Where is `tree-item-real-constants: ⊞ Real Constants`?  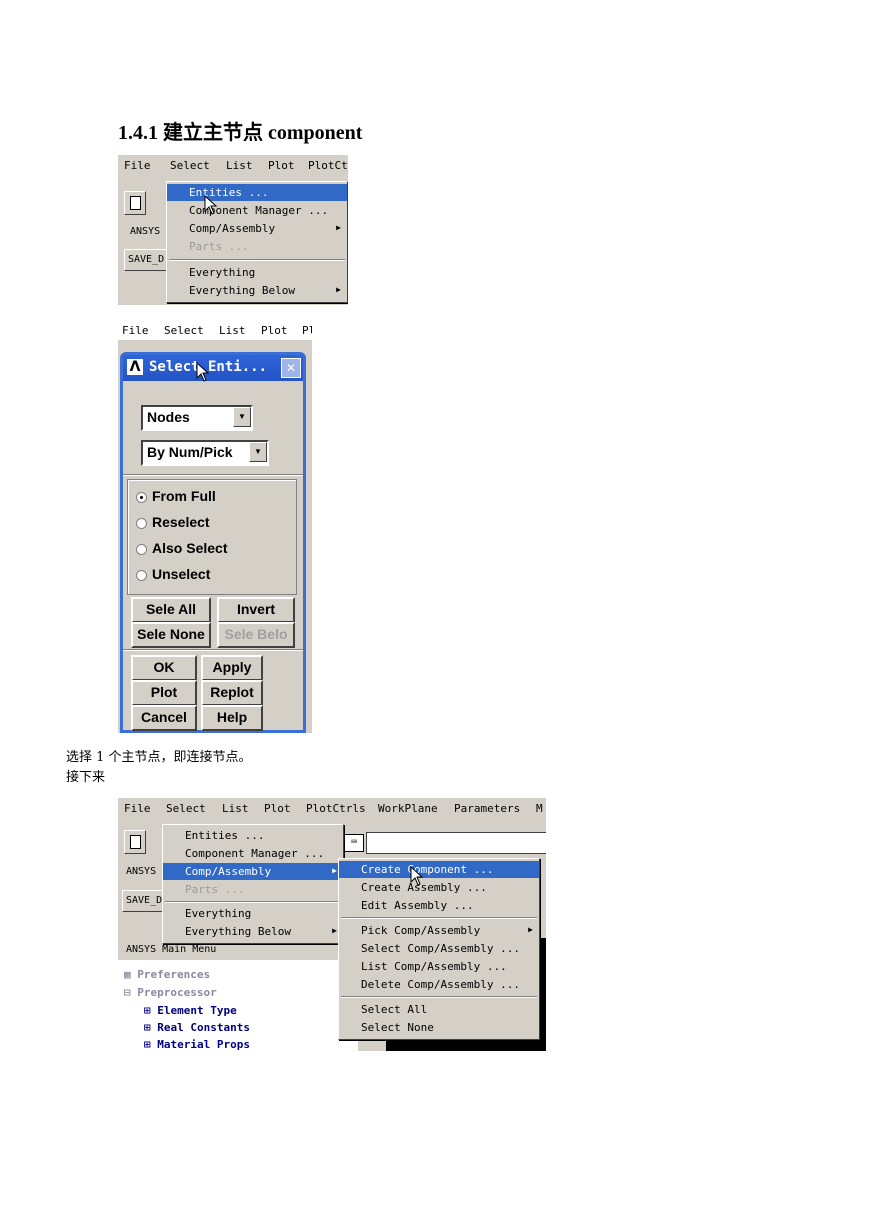 tree-item-real-constants: ⊞ Real Constants is located at coordinates (197, 1027).